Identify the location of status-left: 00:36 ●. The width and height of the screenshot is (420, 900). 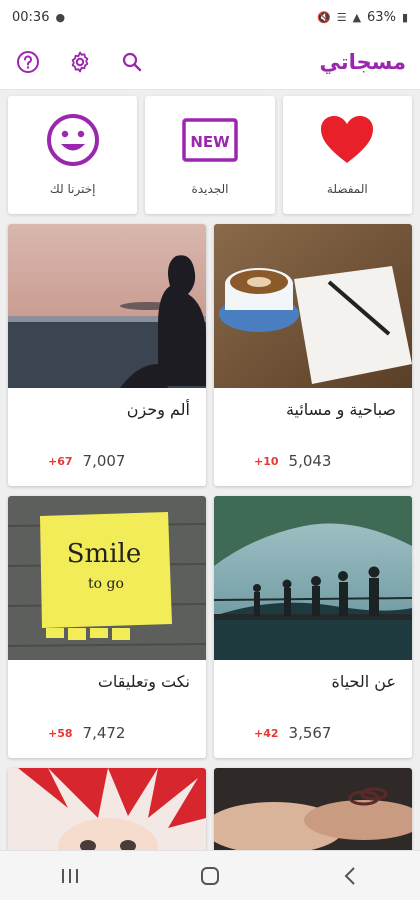
(38, 17).